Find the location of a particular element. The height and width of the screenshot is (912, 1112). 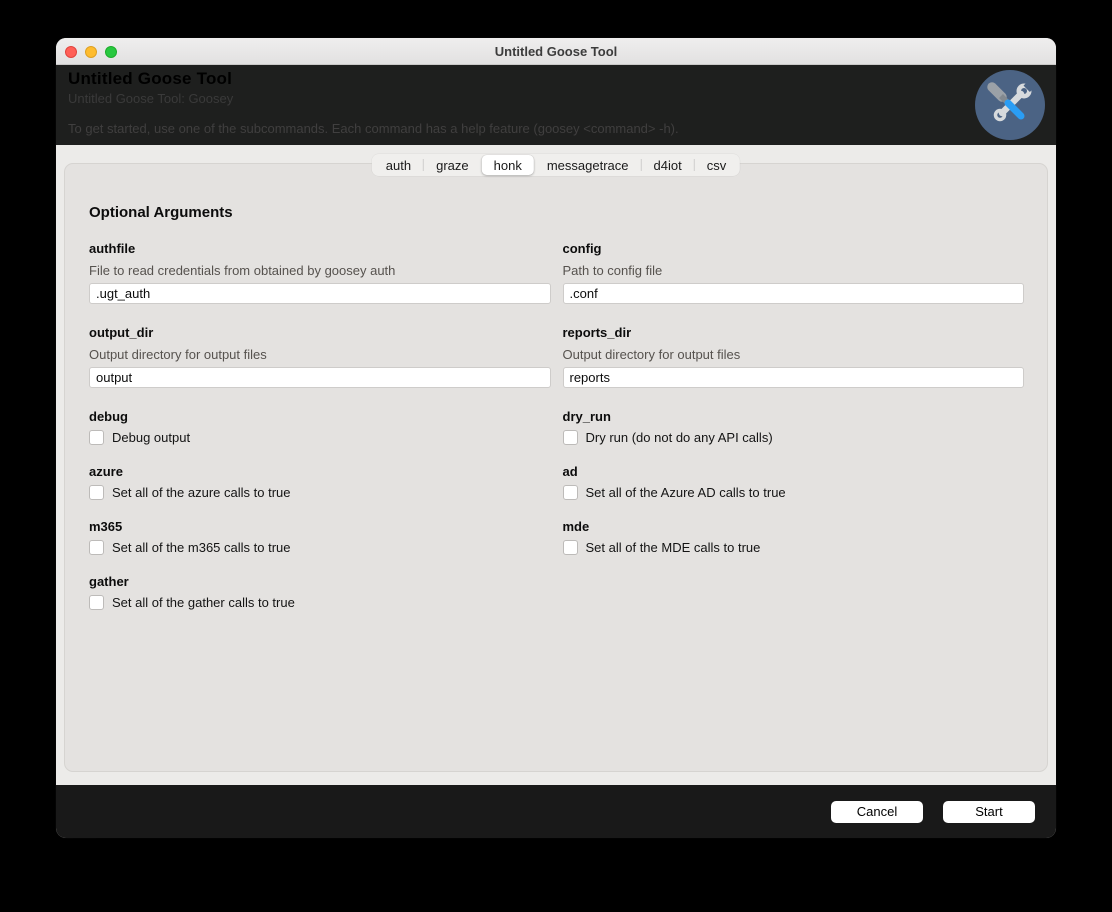

field-label: authfile is located at coordinates (112, 248).